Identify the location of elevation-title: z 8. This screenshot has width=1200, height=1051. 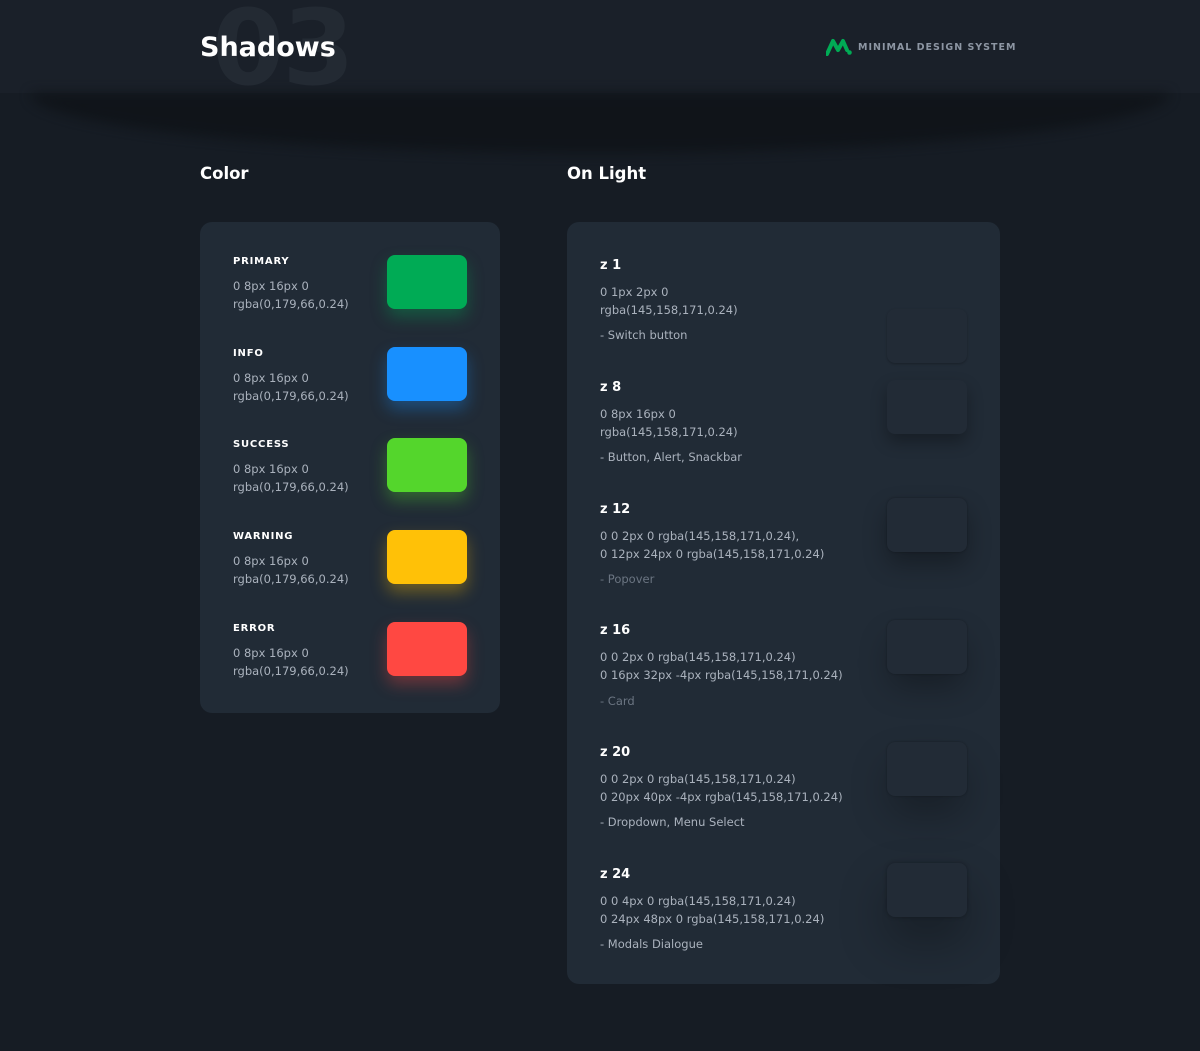
(611, 387).